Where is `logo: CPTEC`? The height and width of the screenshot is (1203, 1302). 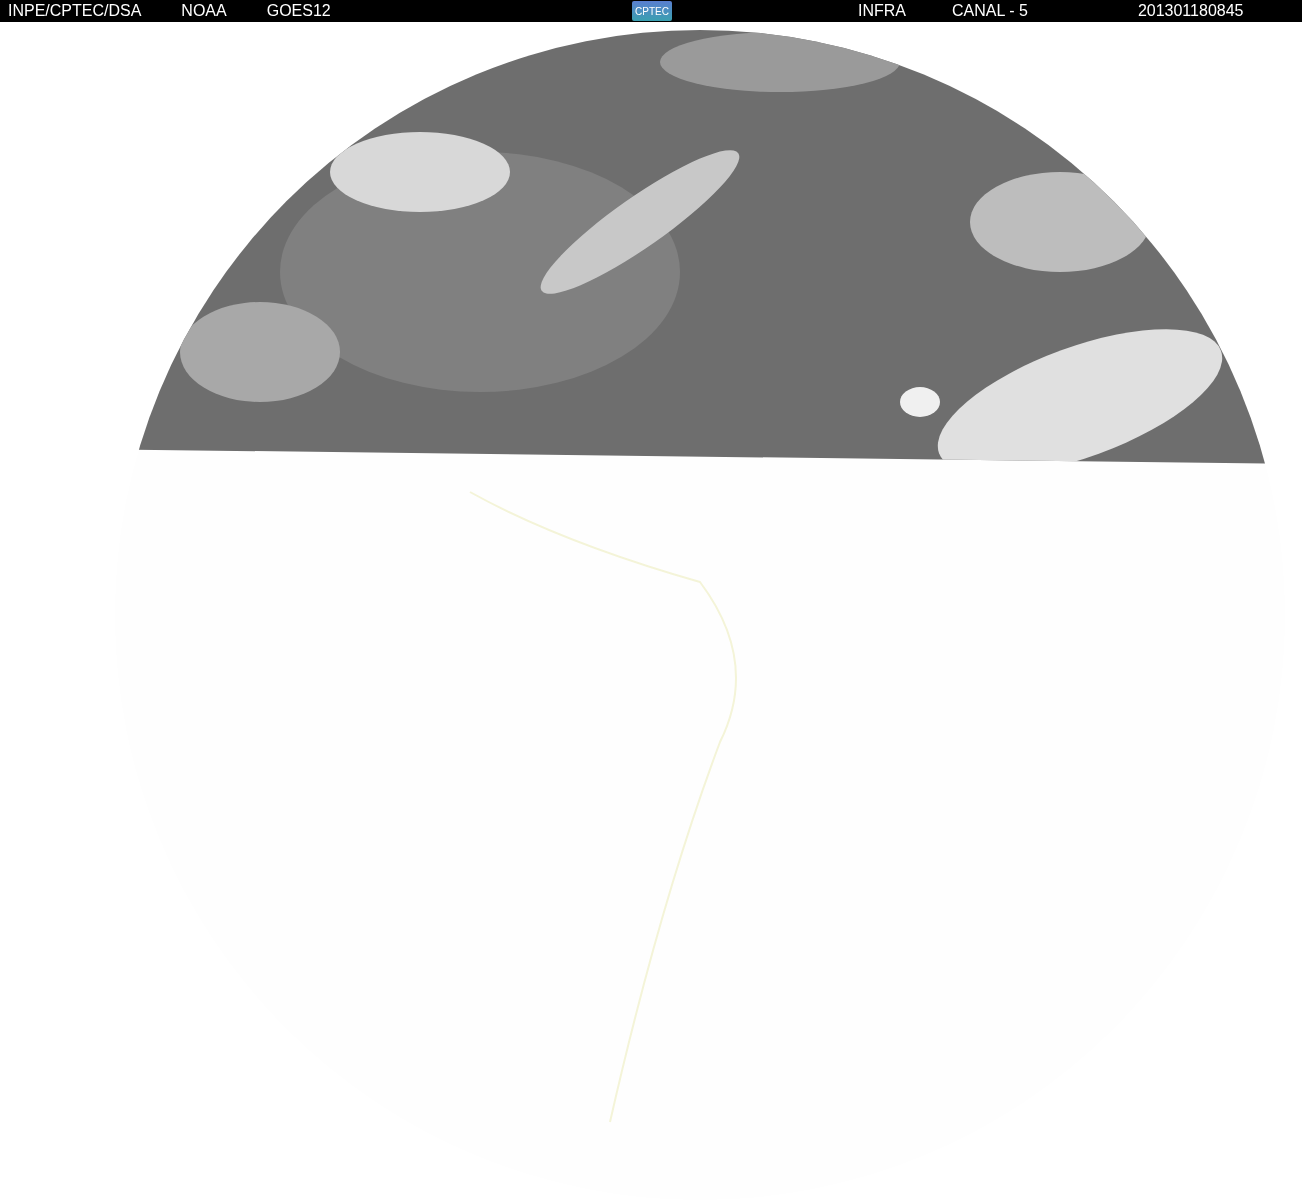 logo: CPTEC is located at coordinates (652, 11).